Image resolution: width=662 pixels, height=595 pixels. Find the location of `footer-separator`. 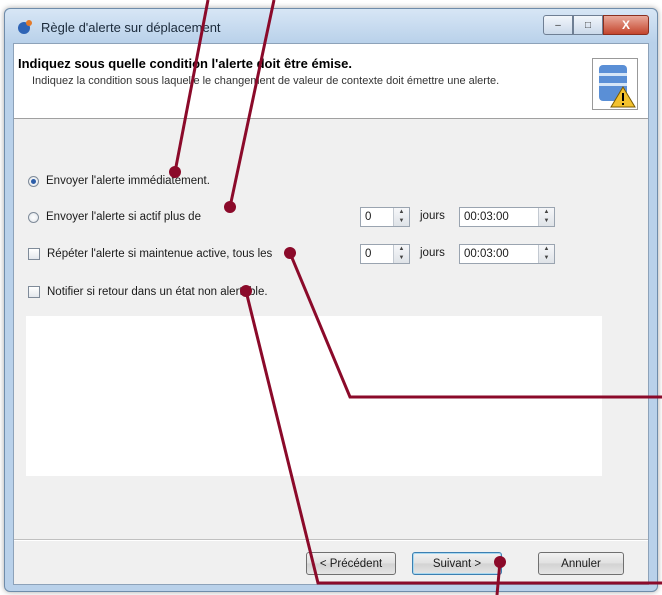

footer-separator is located at coordinates (331, 540).